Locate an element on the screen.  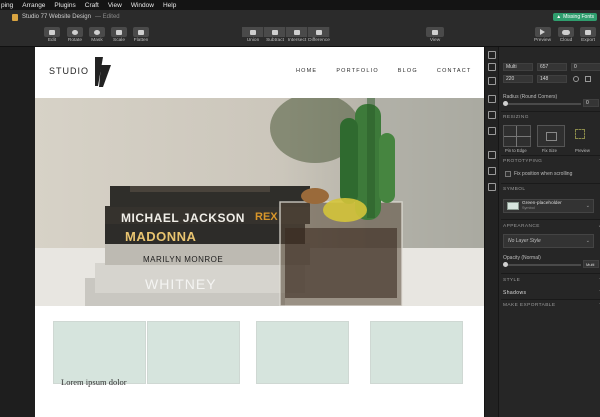
fix-size-label: Fix Size is located at coordinates (549, 150).